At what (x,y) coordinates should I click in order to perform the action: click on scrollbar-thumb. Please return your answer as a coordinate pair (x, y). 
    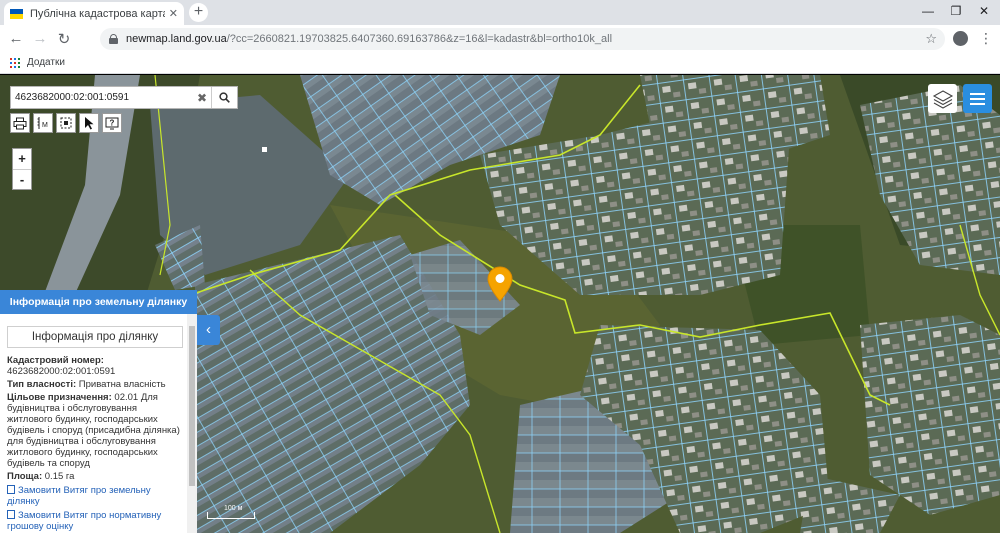
    Looking at the image, I should click on (192, 406).